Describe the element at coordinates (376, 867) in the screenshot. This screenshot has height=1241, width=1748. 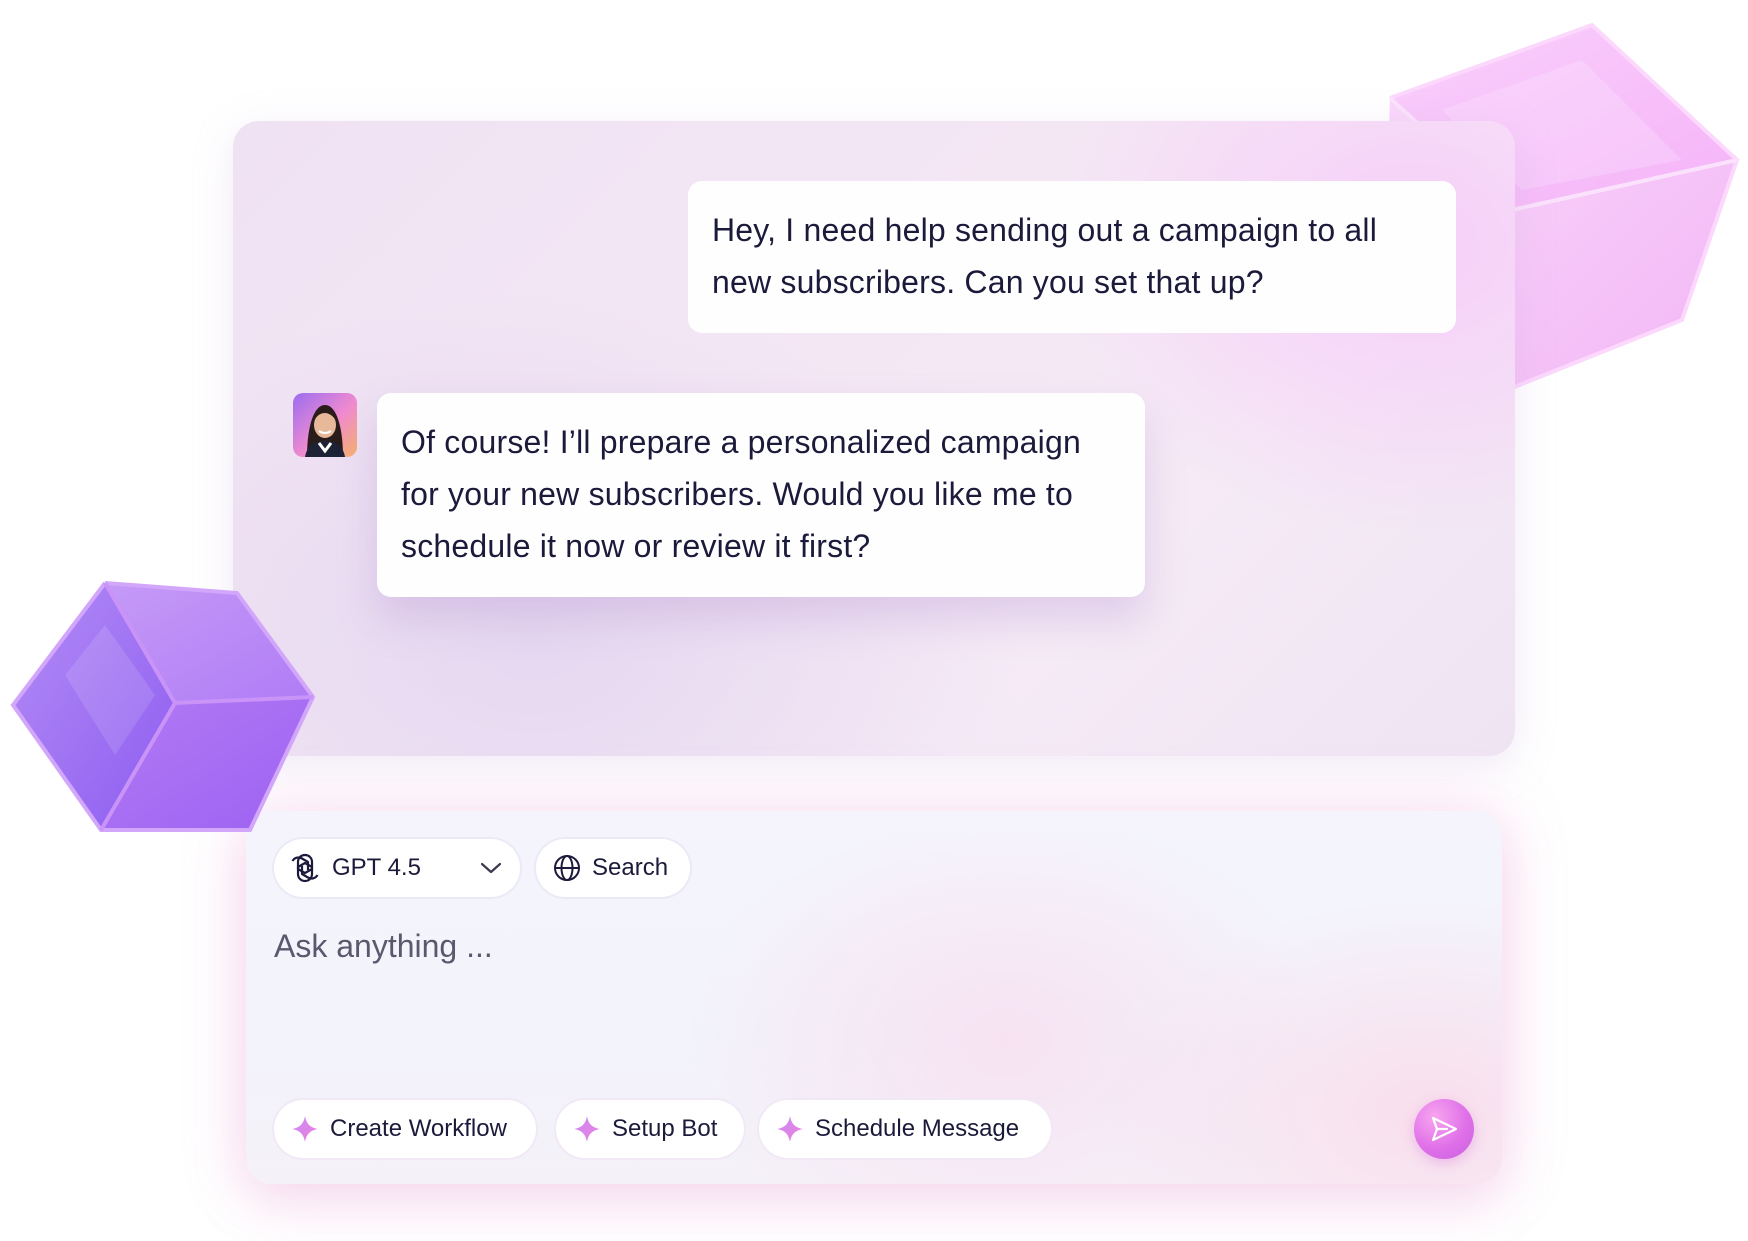
I see `model-selector-label: GPT 4.5` at that location.